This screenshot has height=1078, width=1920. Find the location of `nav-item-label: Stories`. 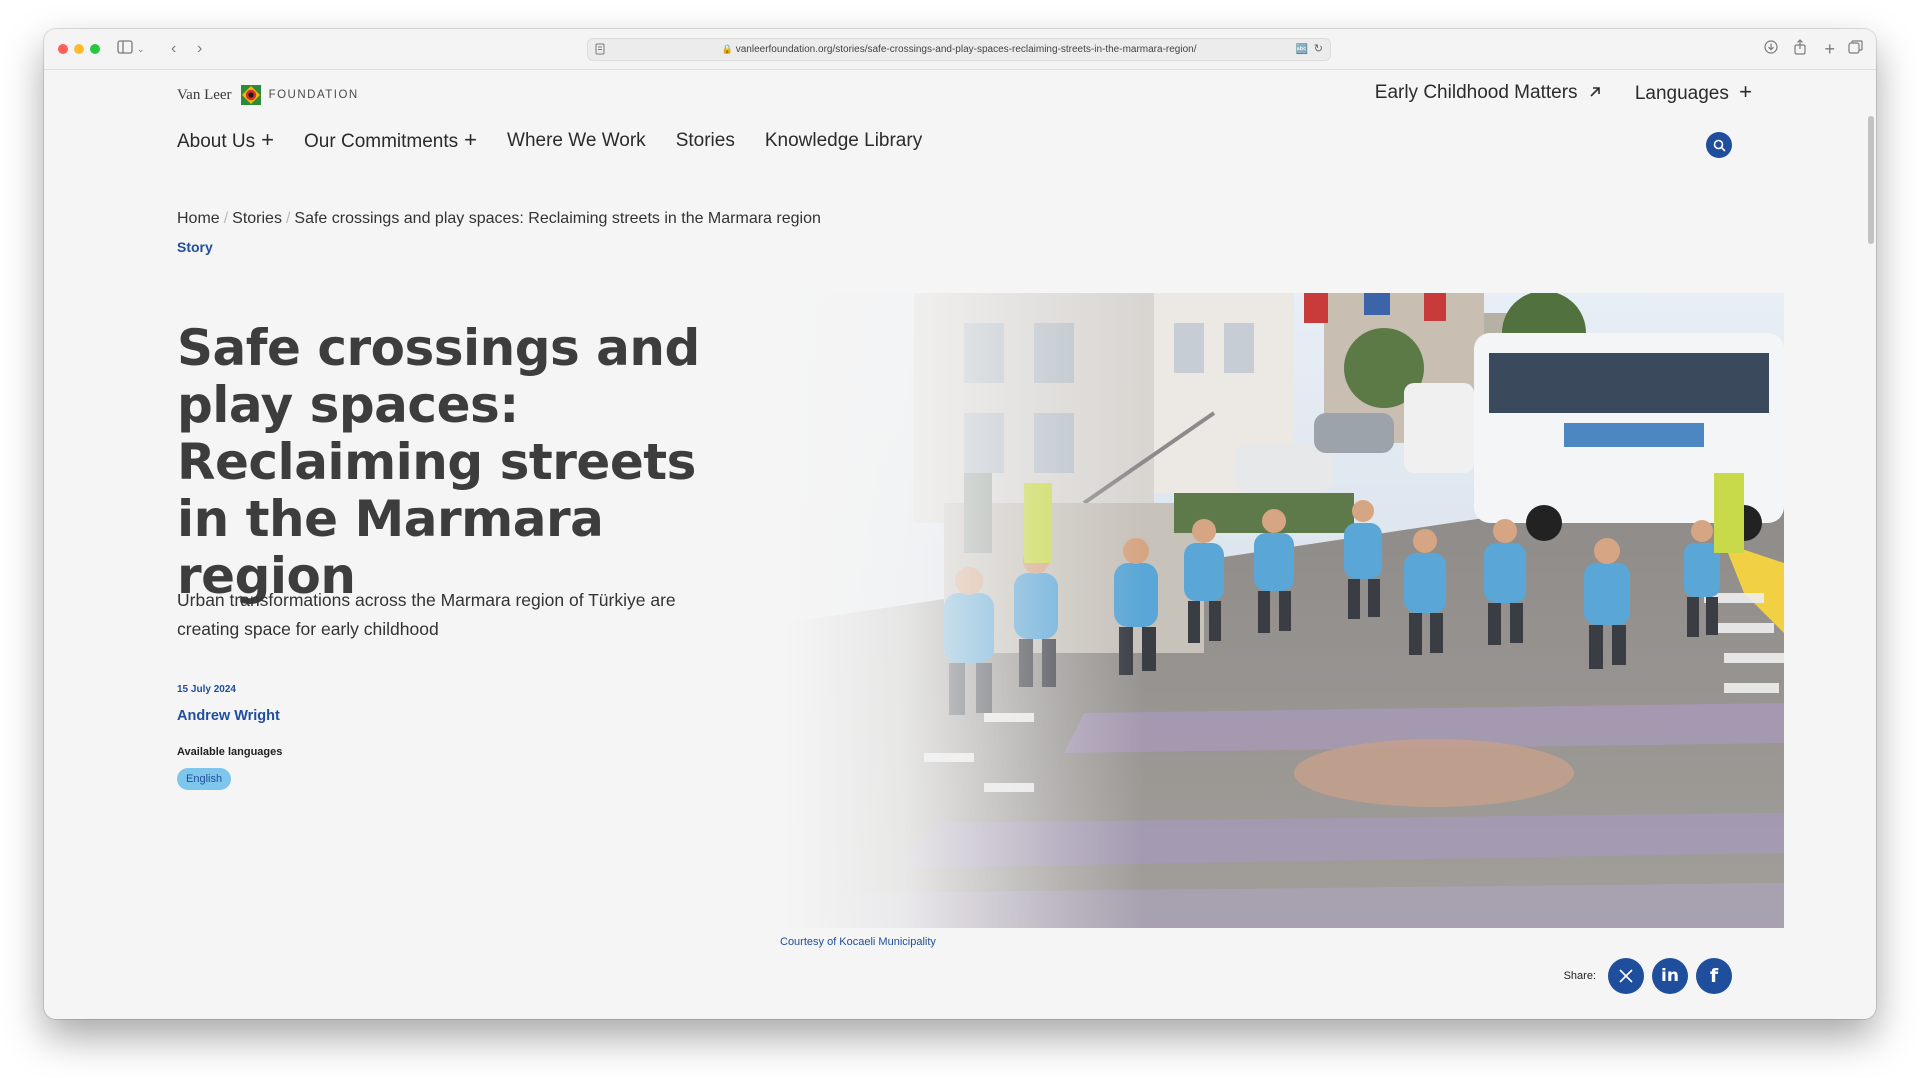

nav-item-label: Stories is located at coordinates (705, 140).